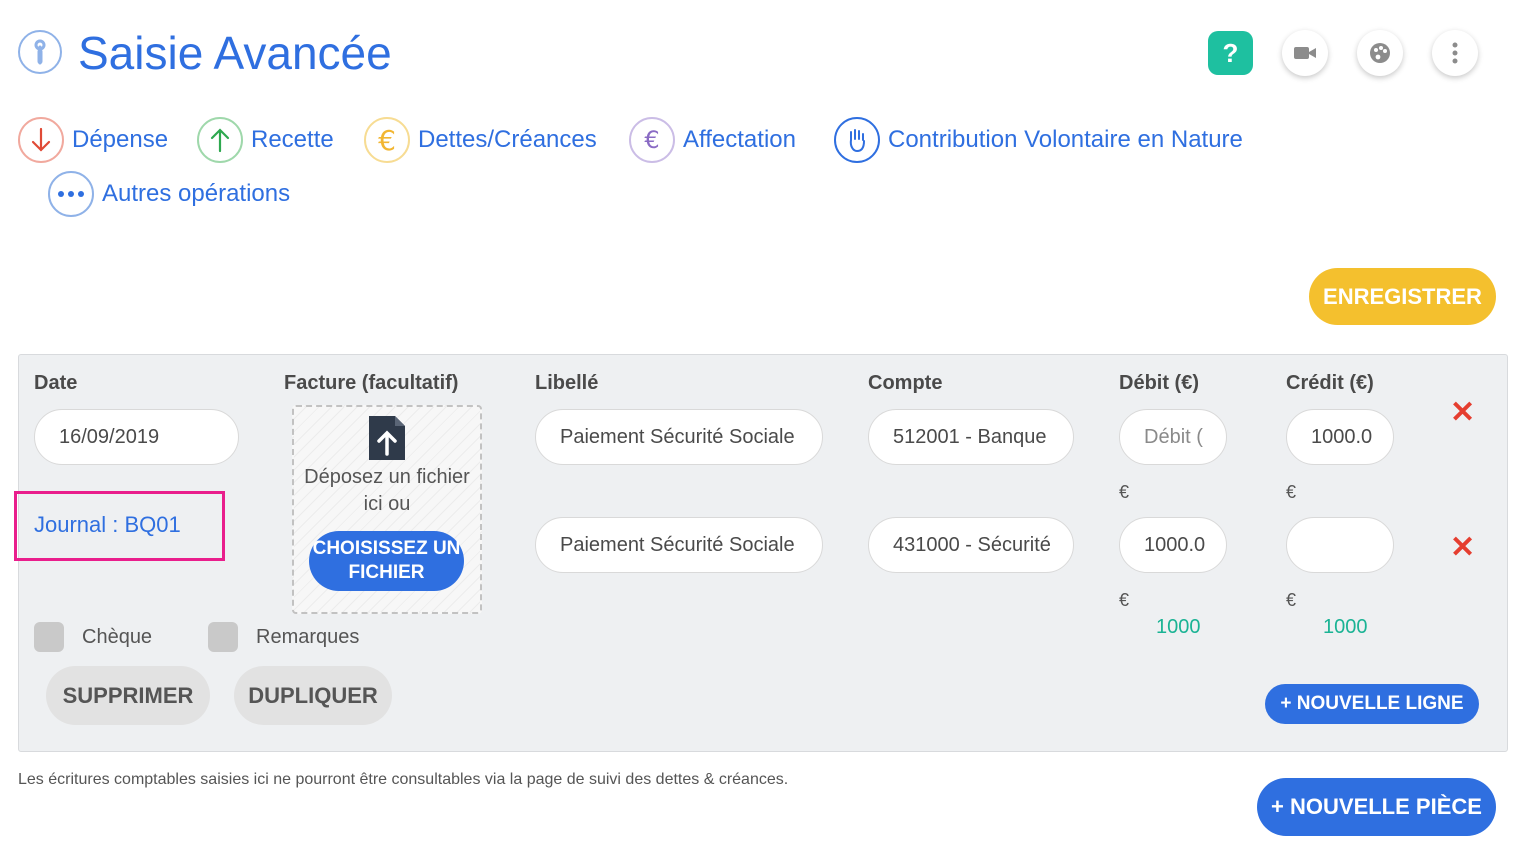  I want to click on new-line-button: + NOUVELLE LIGNE, so click(1372, 704).